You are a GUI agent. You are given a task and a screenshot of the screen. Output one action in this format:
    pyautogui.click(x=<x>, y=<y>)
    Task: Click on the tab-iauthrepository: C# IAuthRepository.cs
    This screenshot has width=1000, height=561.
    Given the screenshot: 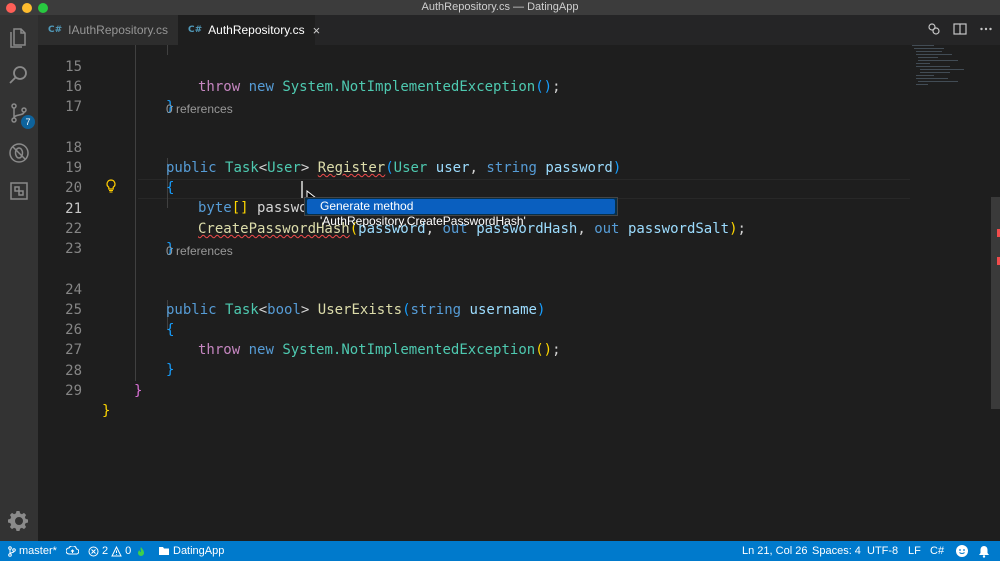 What is the action you would take?
    pyautogui.click(x=108, y=30)
    